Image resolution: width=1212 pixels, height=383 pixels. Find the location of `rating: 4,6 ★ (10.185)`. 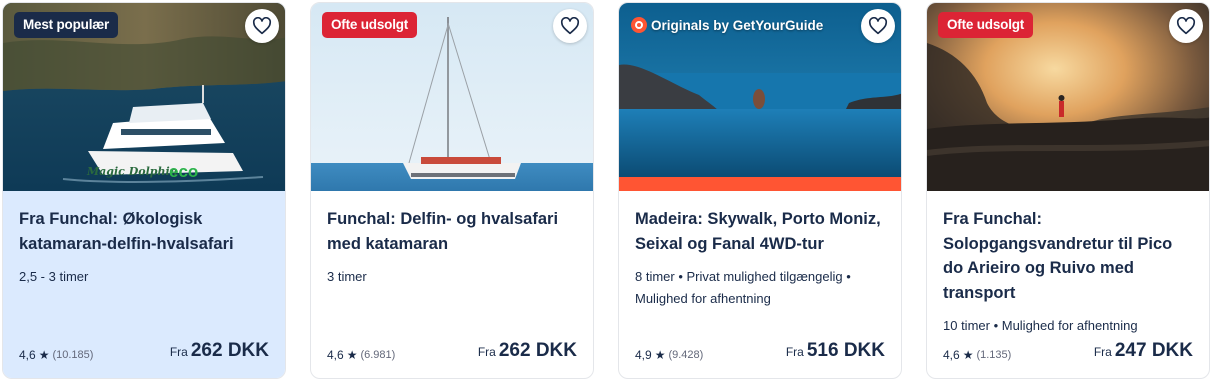

rating: 4,6 ★ (10.185) is located at coordinates (56, 355).